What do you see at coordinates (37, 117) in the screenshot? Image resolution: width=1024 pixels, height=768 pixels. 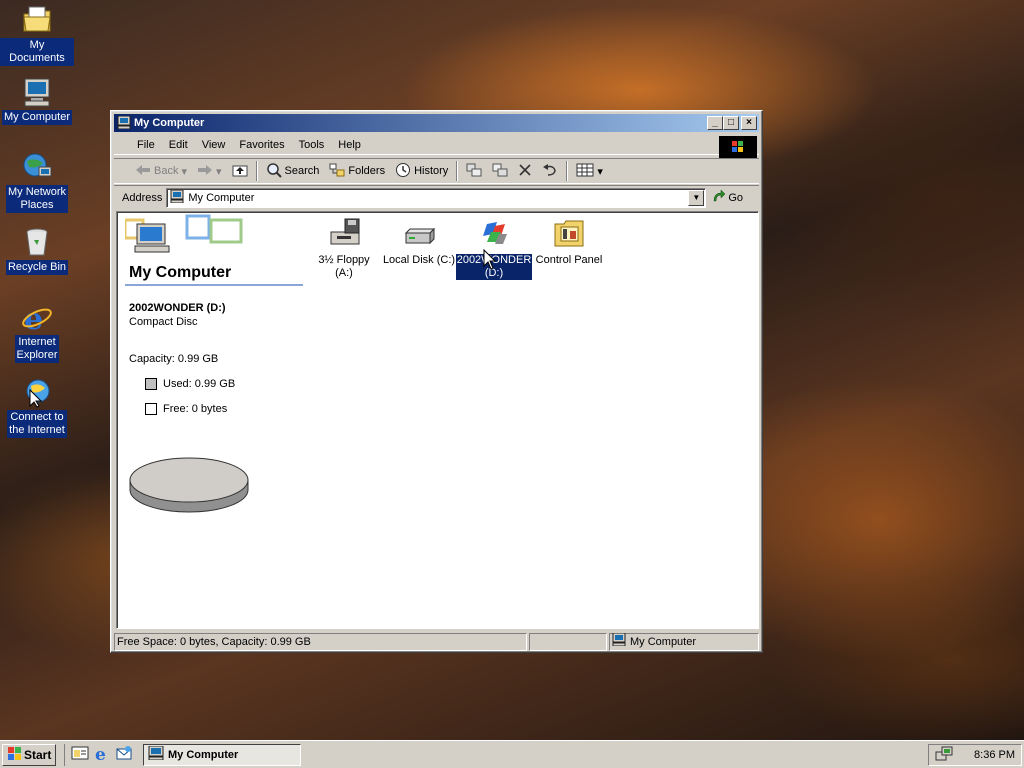 I see `desktop-icon-label: My Computer` at bounding box center [37, 117].